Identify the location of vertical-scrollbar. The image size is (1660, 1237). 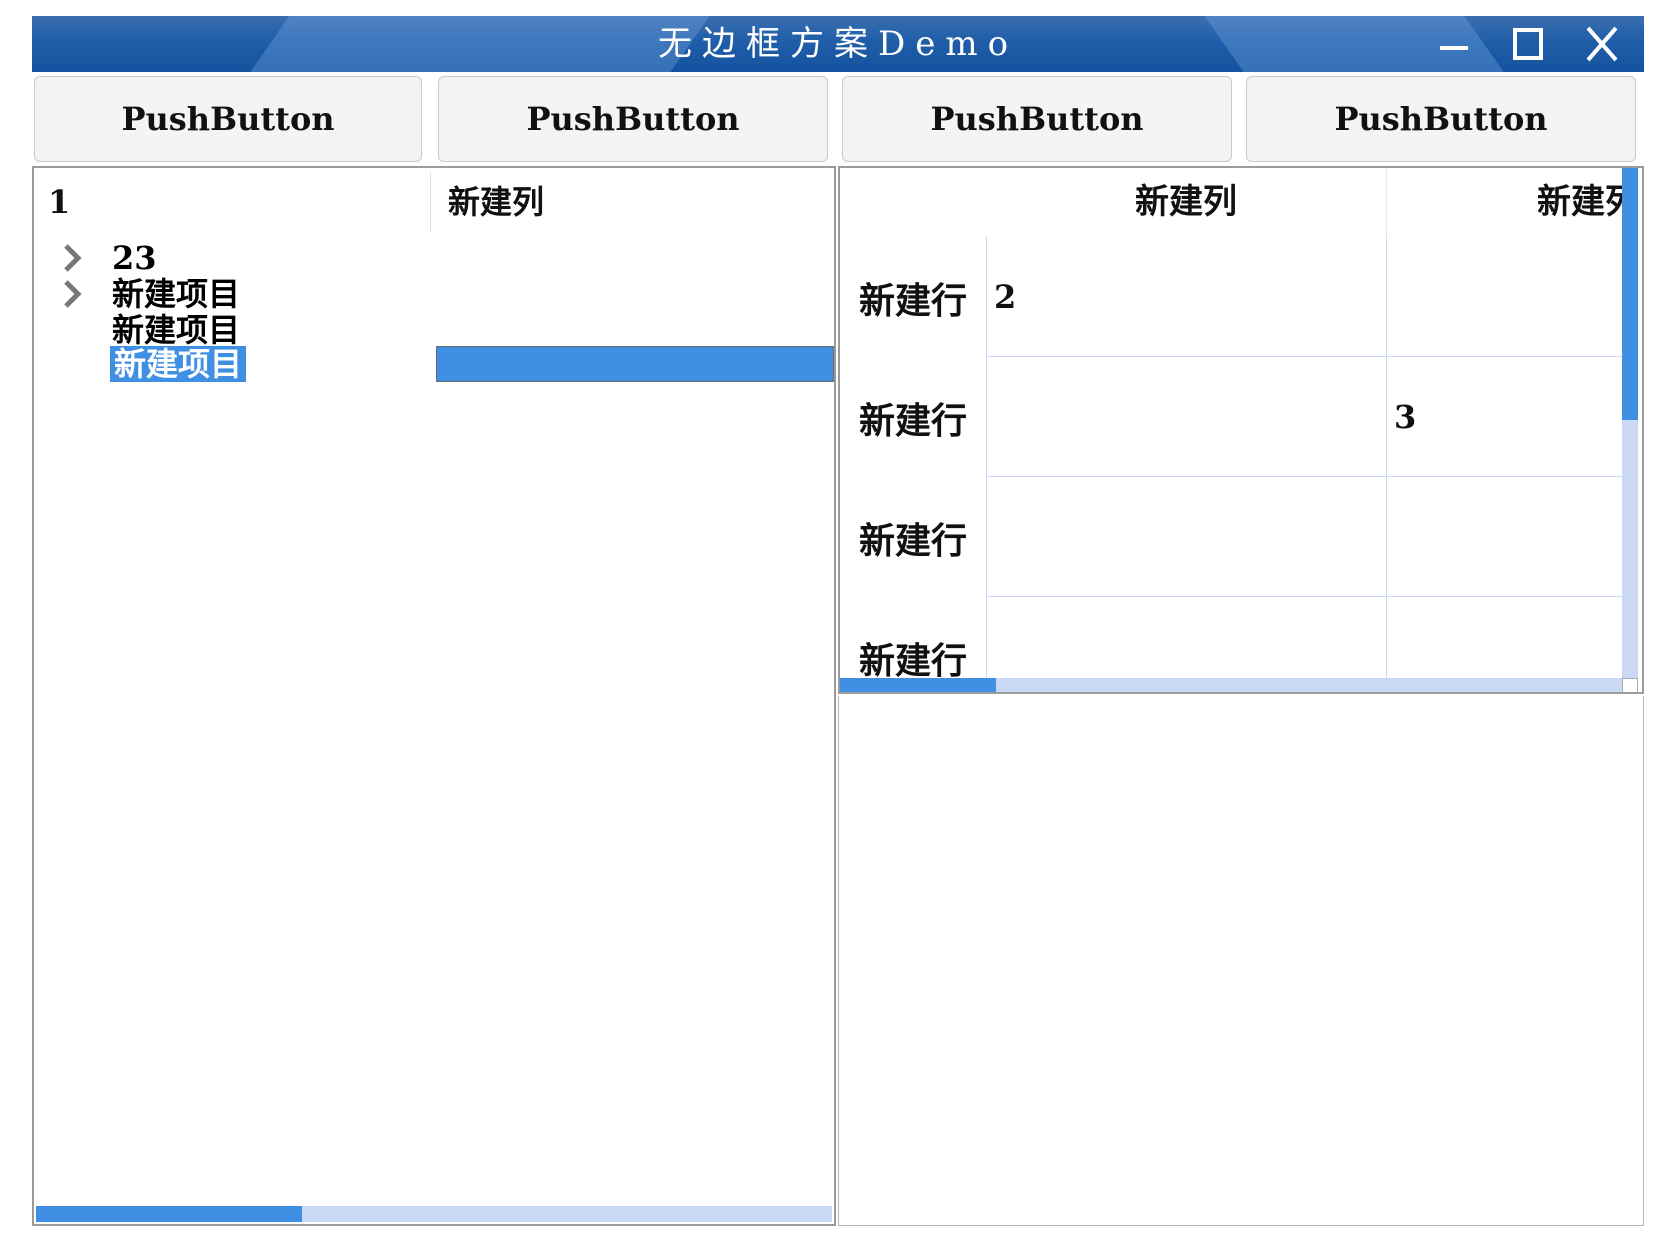
(1630, 423).